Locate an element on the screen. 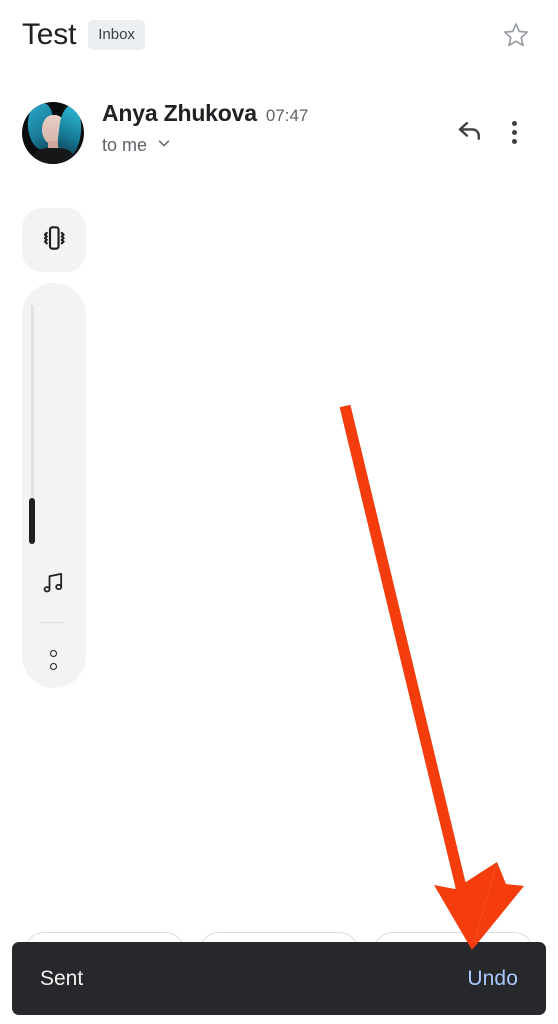 This screenshot has height=1024, width=558. music-note-icon is located at coordinates (53, 585).